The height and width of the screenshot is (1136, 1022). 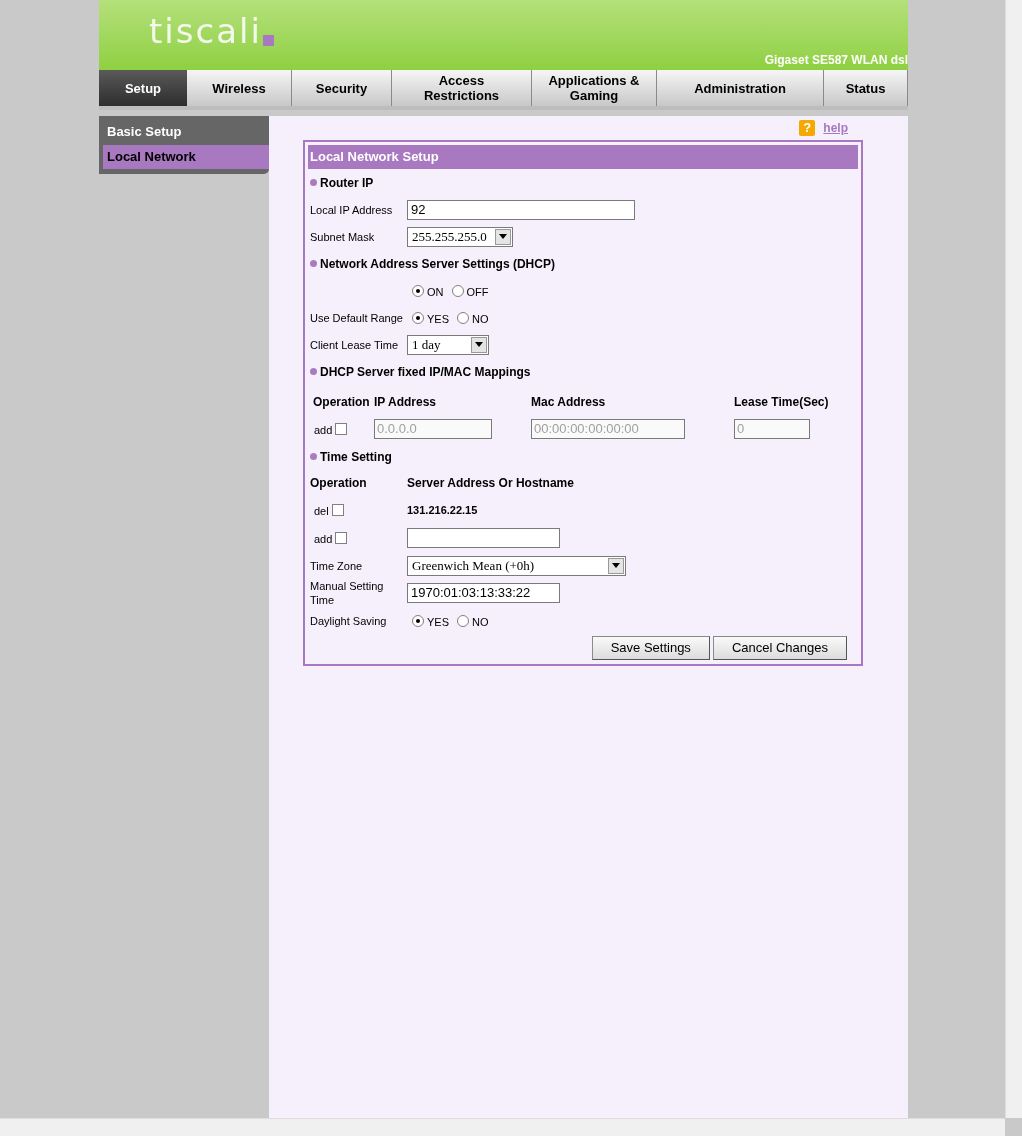 I want to click on column-header: Server Address Or Hostname, so click(x=490, y=483).